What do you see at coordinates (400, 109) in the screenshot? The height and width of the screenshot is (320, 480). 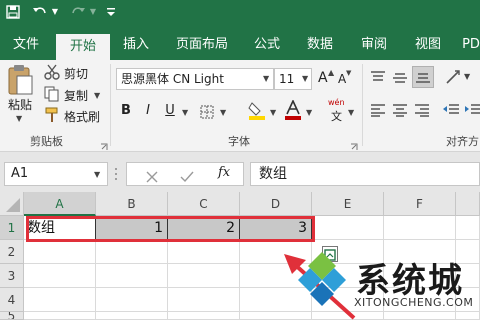 I see `align-center-icon` at bounding box center [400, 109].